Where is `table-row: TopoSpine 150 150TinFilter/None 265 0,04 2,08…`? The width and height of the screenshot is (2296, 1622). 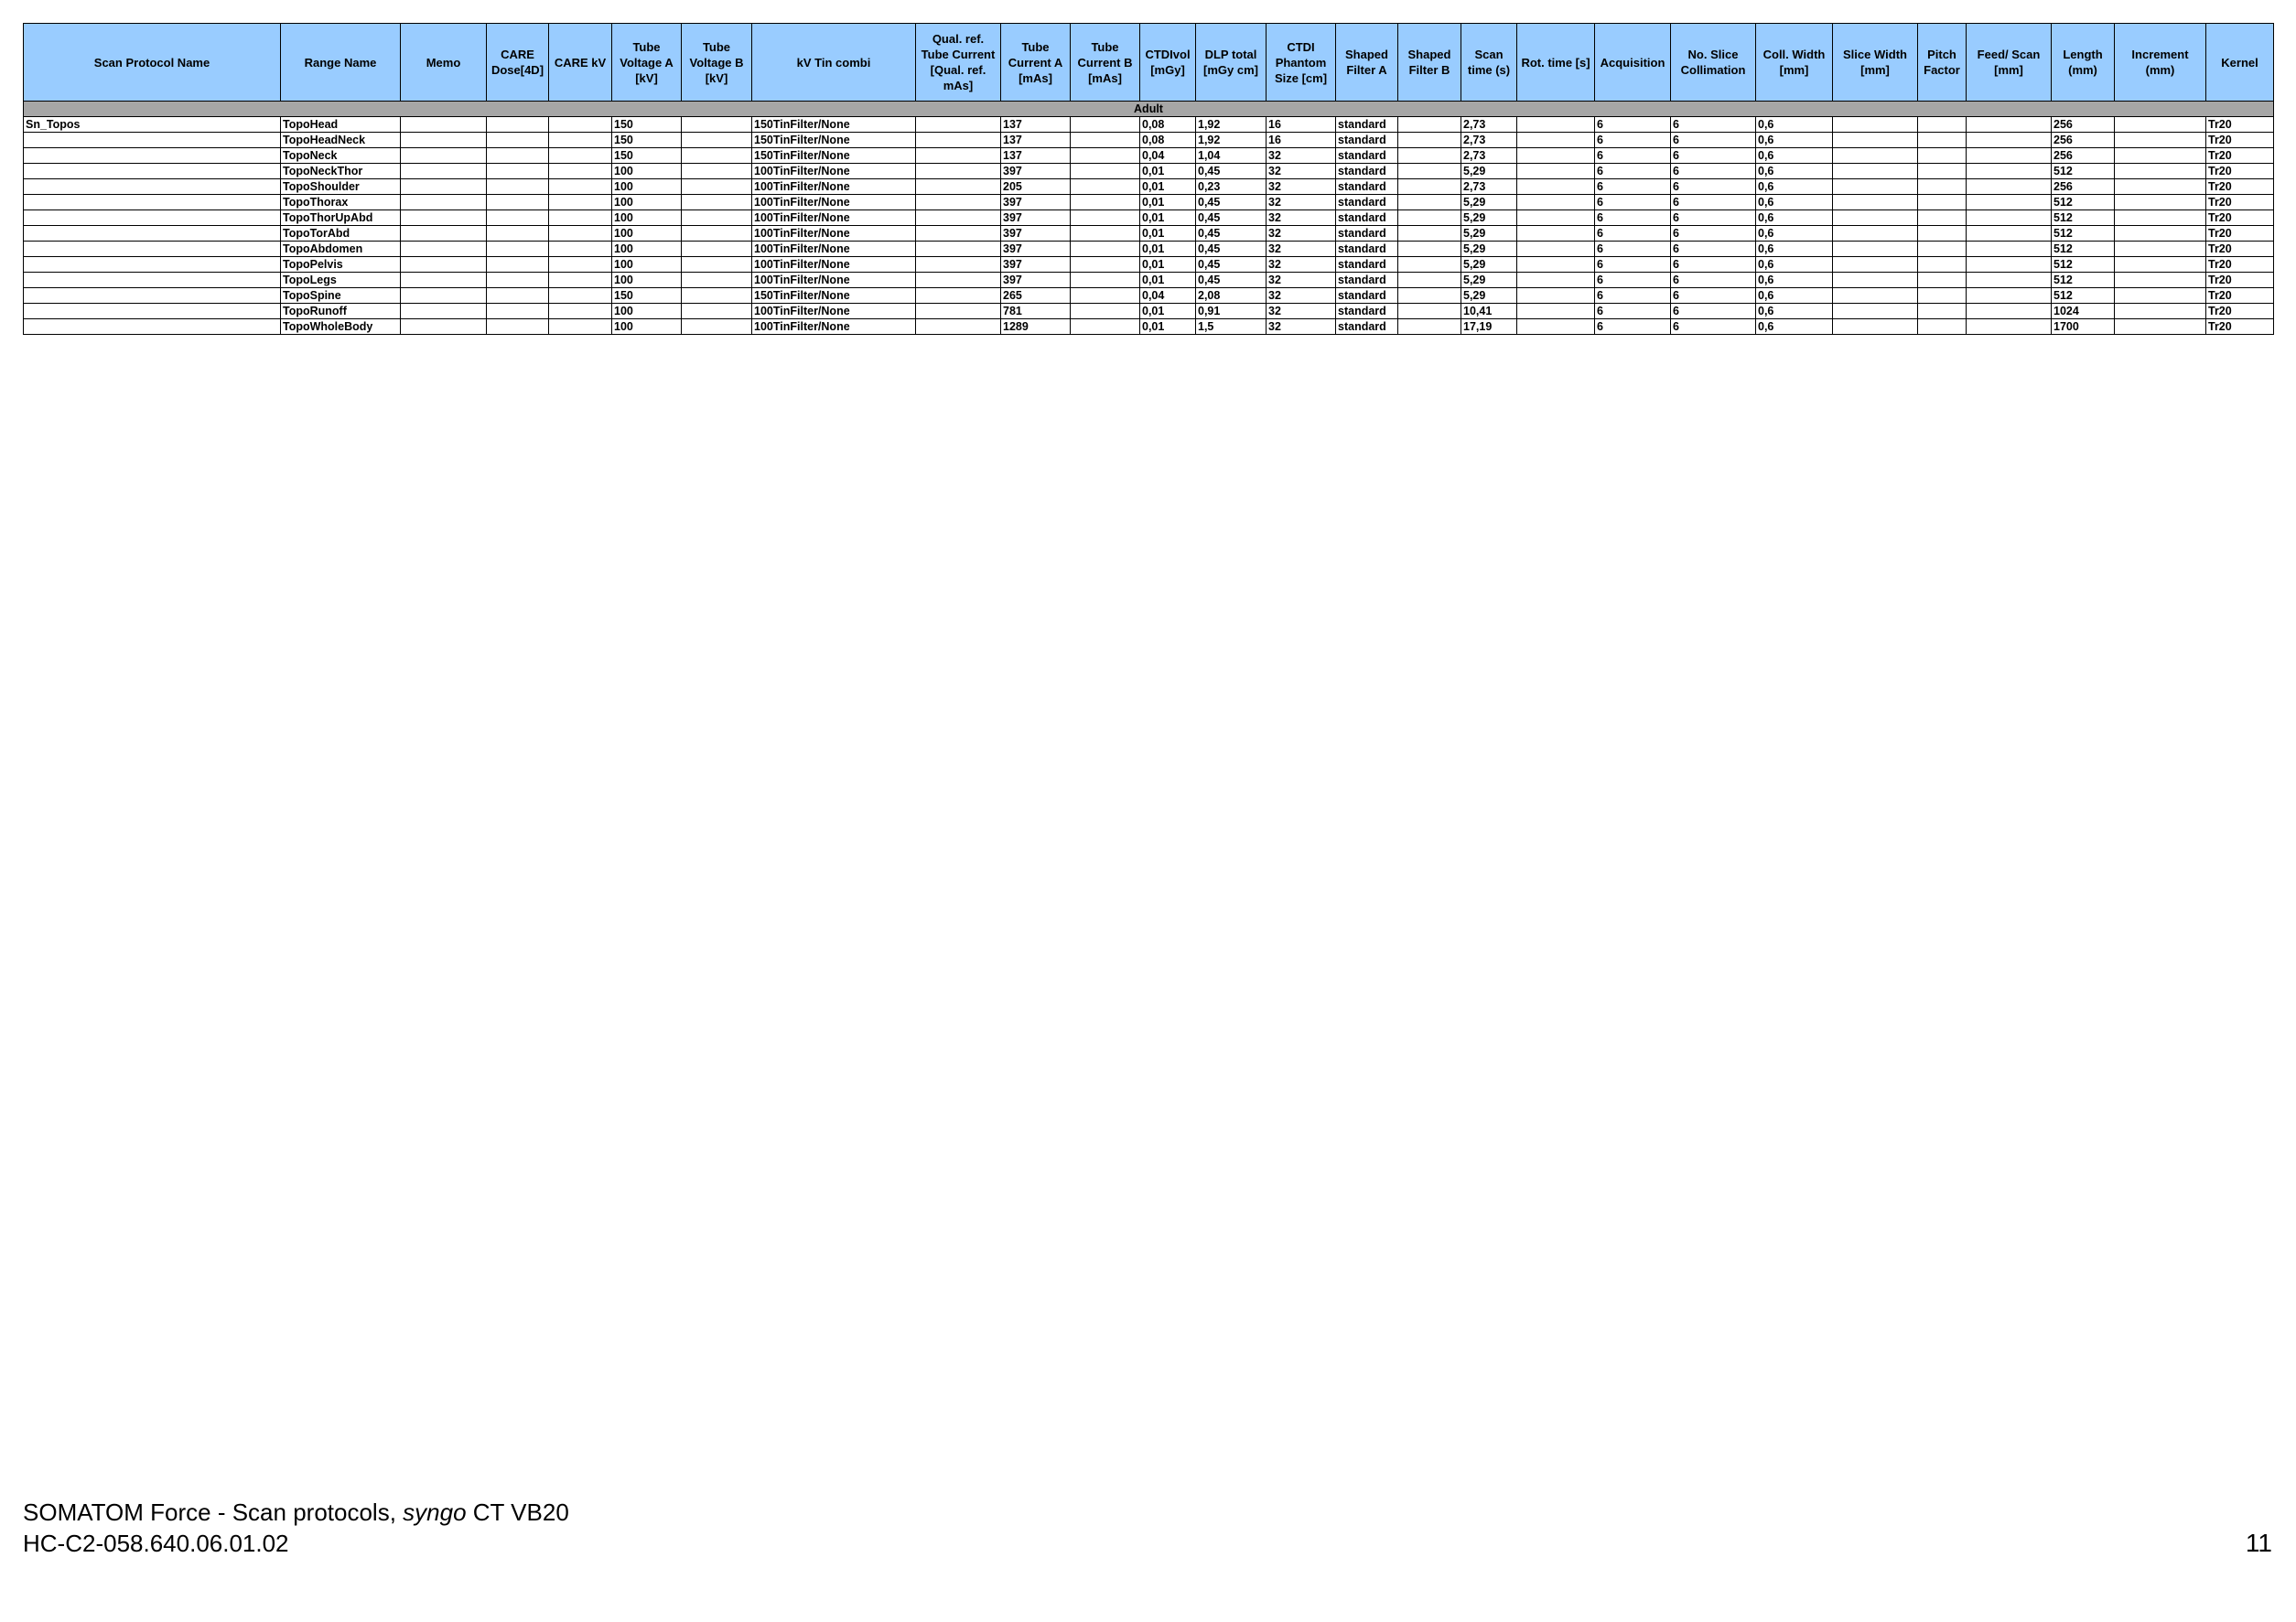 table-row: TopoSpine 150 150TinFilter/None 265 0,04 2,08… is located at coordinates (1148, 295).